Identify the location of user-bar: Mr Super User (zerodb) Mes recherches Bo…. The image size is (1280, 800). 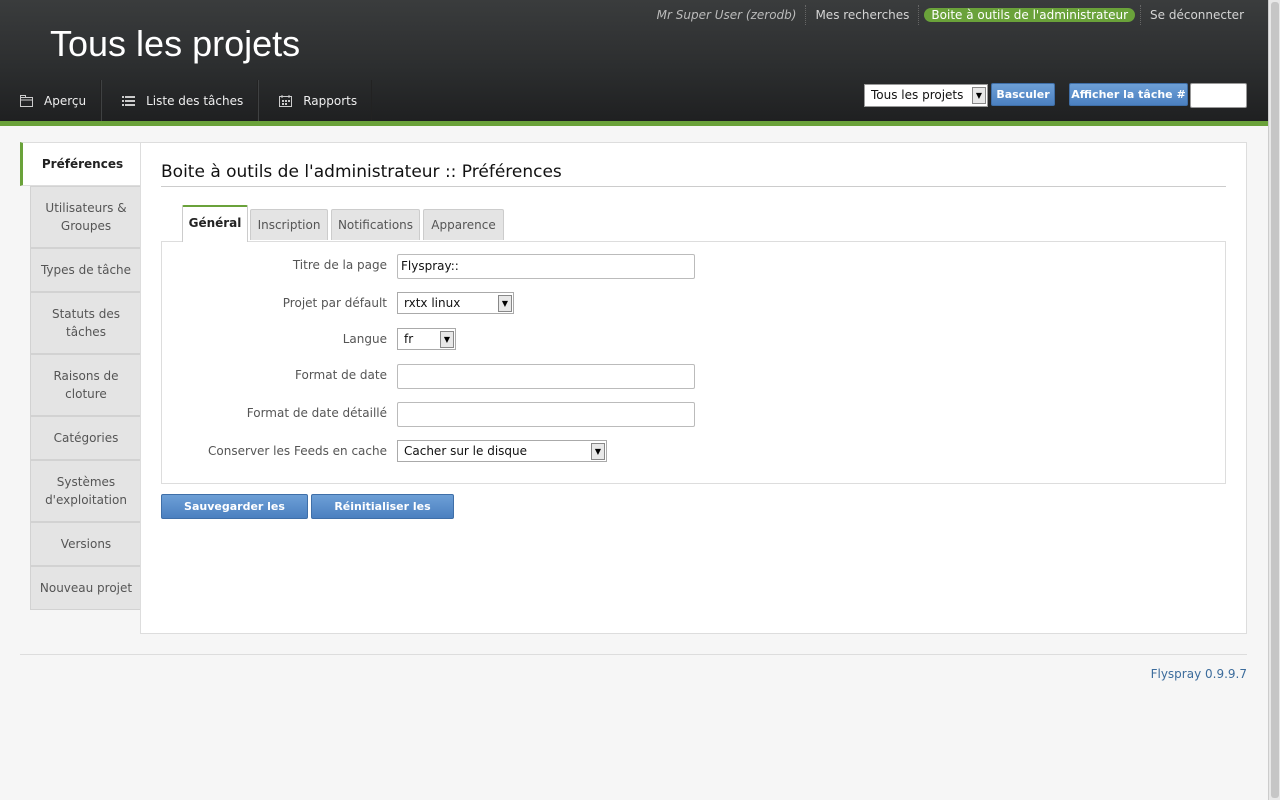
(950, 15).